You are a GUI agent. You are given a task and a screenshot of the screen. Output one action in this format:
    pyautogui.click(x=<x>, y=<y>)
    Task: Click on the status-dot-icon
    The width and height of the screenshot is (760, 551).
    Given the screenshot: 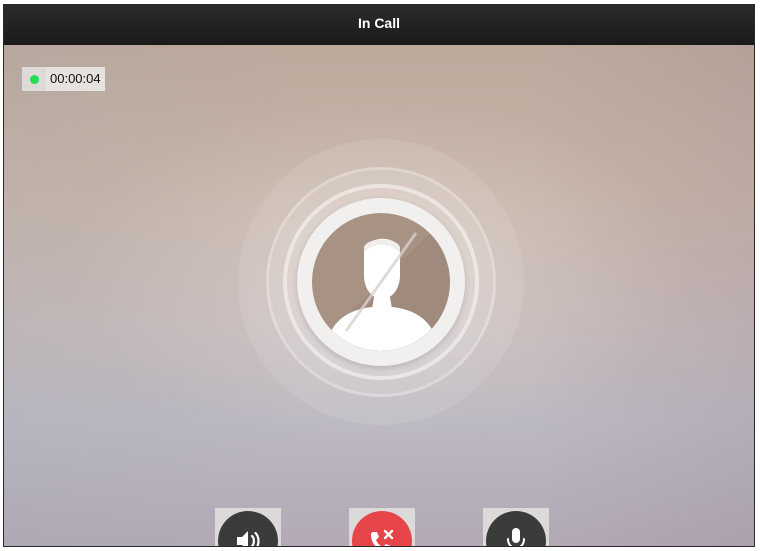 What is the action you would take?
    pyautogui.click(x=34, y=79)
    